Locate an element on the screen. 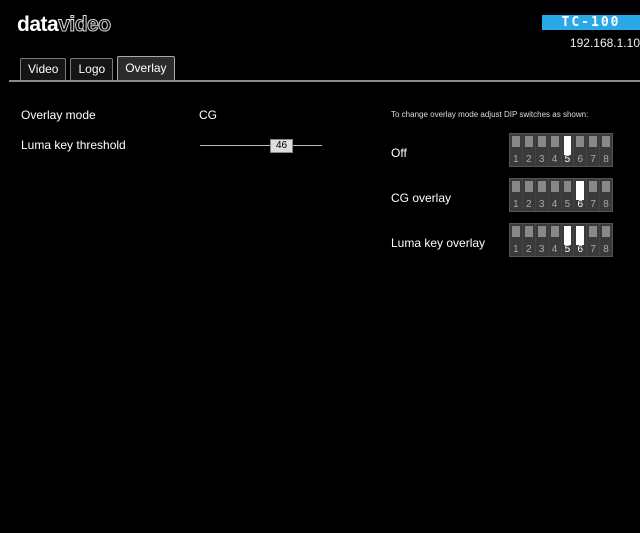 Image resolution: width=640 pixels, height=533 pixels. overlay-mode-label: Overlay mode is located at coordinates (58, 115).